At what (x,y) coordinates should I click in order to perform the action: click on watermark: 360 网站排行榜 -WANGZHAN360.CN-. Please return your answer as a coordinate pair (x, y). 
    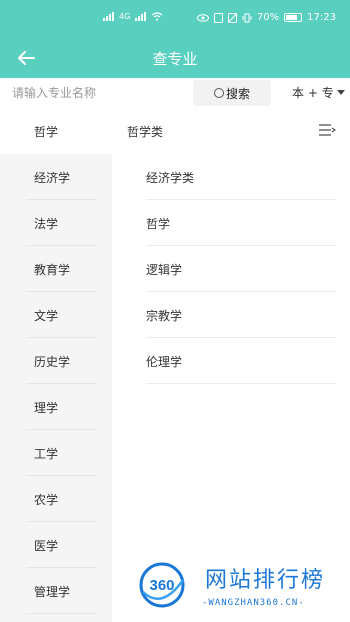
    Looking at the image, I should click on (241, 589).